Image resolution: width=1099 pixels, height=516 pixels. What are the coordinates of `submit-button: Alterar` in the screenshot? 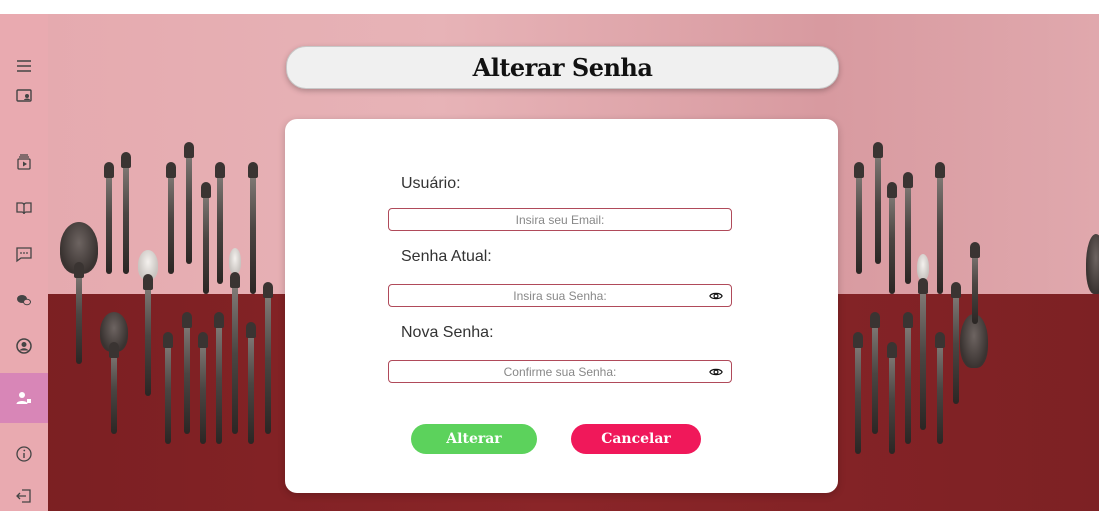 It's located at (474, 439).